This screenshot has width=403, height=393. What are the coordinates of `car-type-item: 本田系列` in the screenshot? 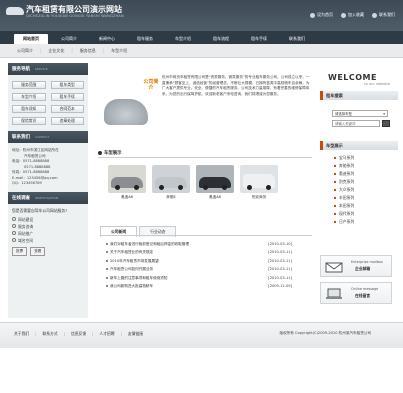 It's located at (366, 206).